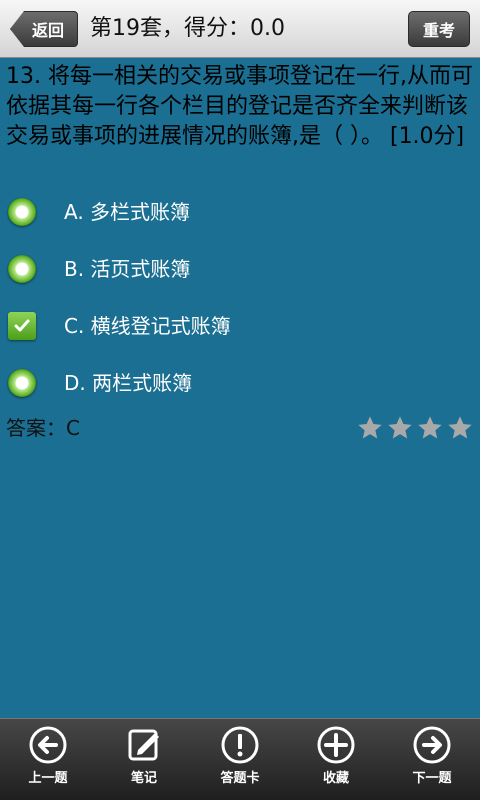  I want to click on option-label: A. 多栏式账簿, so click(127, 212).